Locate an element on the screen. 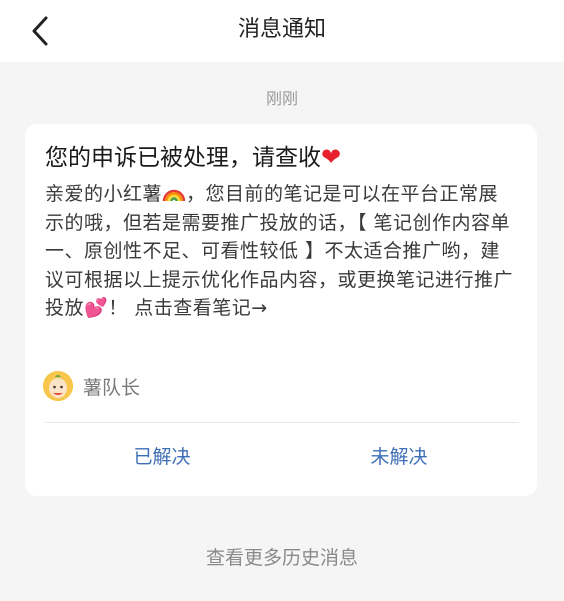  notification-body-text-1: 亲爱的小红薯 is located at coordinates (104, 194).